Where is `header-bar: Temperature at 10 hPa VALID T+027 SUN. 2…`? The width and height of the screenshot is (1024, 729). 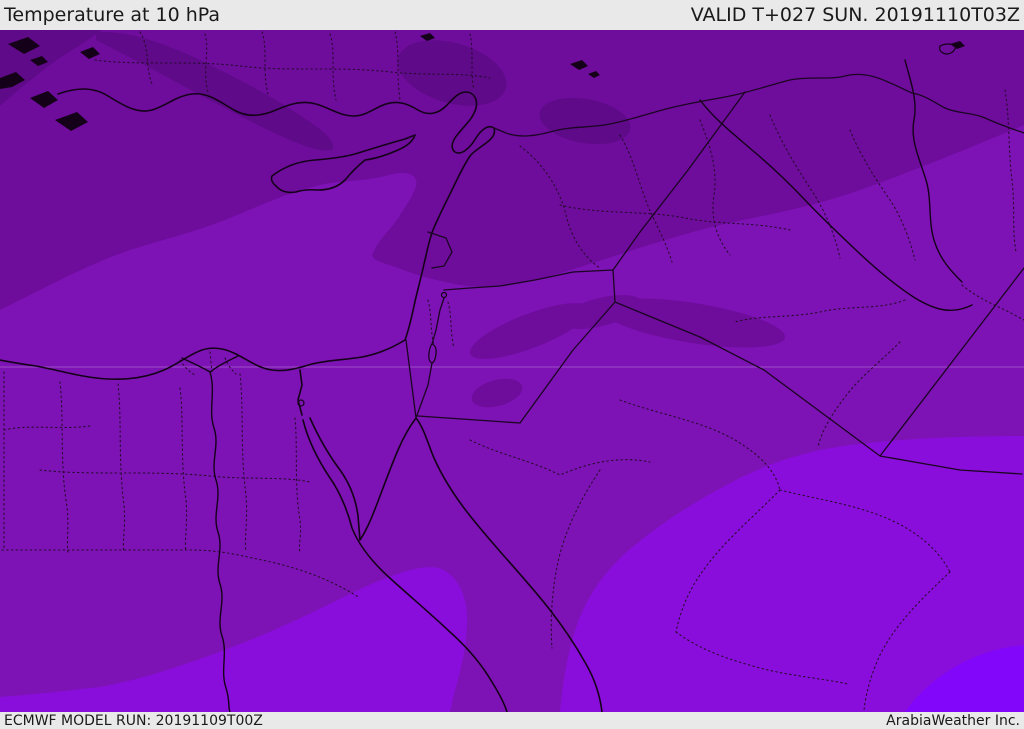
header-bar: Temperature at 10 hPa VALID T+027 SUN. 2… is located at coordinates (512, 15).